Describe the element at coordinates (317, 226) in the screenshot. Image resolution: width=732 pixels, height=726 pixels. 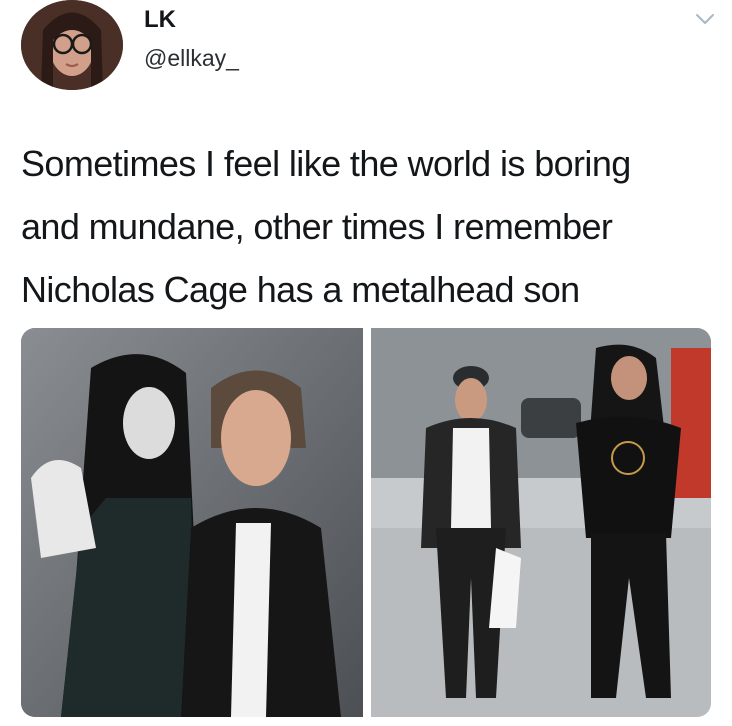
I see `tweet-text-line: and mundane, other times I remember` at that location.